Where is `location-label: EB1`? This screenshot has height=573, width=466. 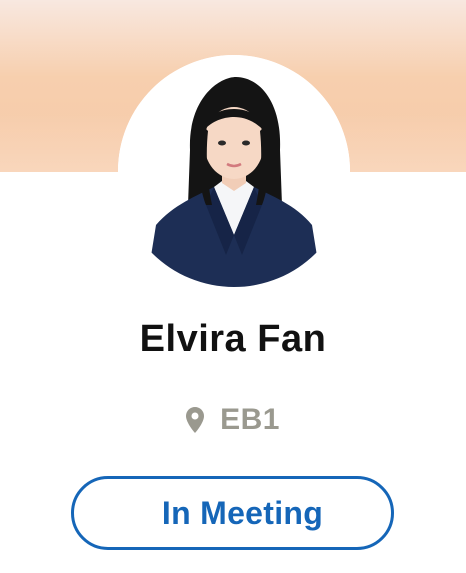
location-label: EB1 is located at coordinates (250, 419).